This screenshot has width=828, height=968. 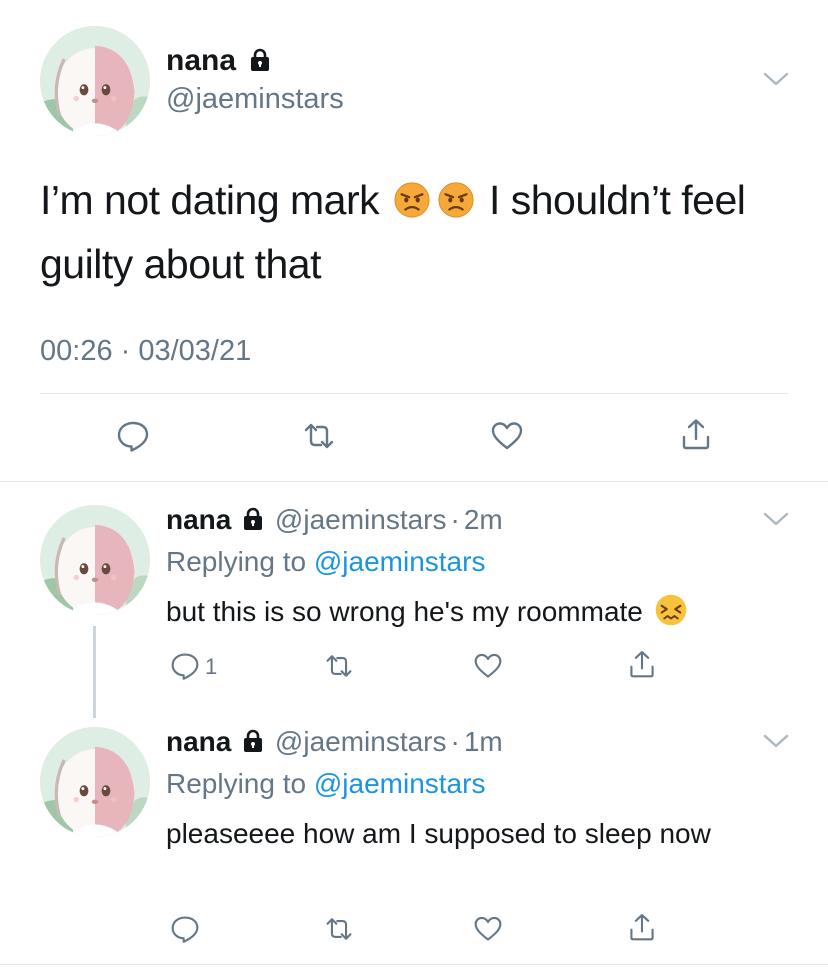 I want to click on tweet-timestamp: 00:26 · 03/03/21, so click(x=145, y=351).